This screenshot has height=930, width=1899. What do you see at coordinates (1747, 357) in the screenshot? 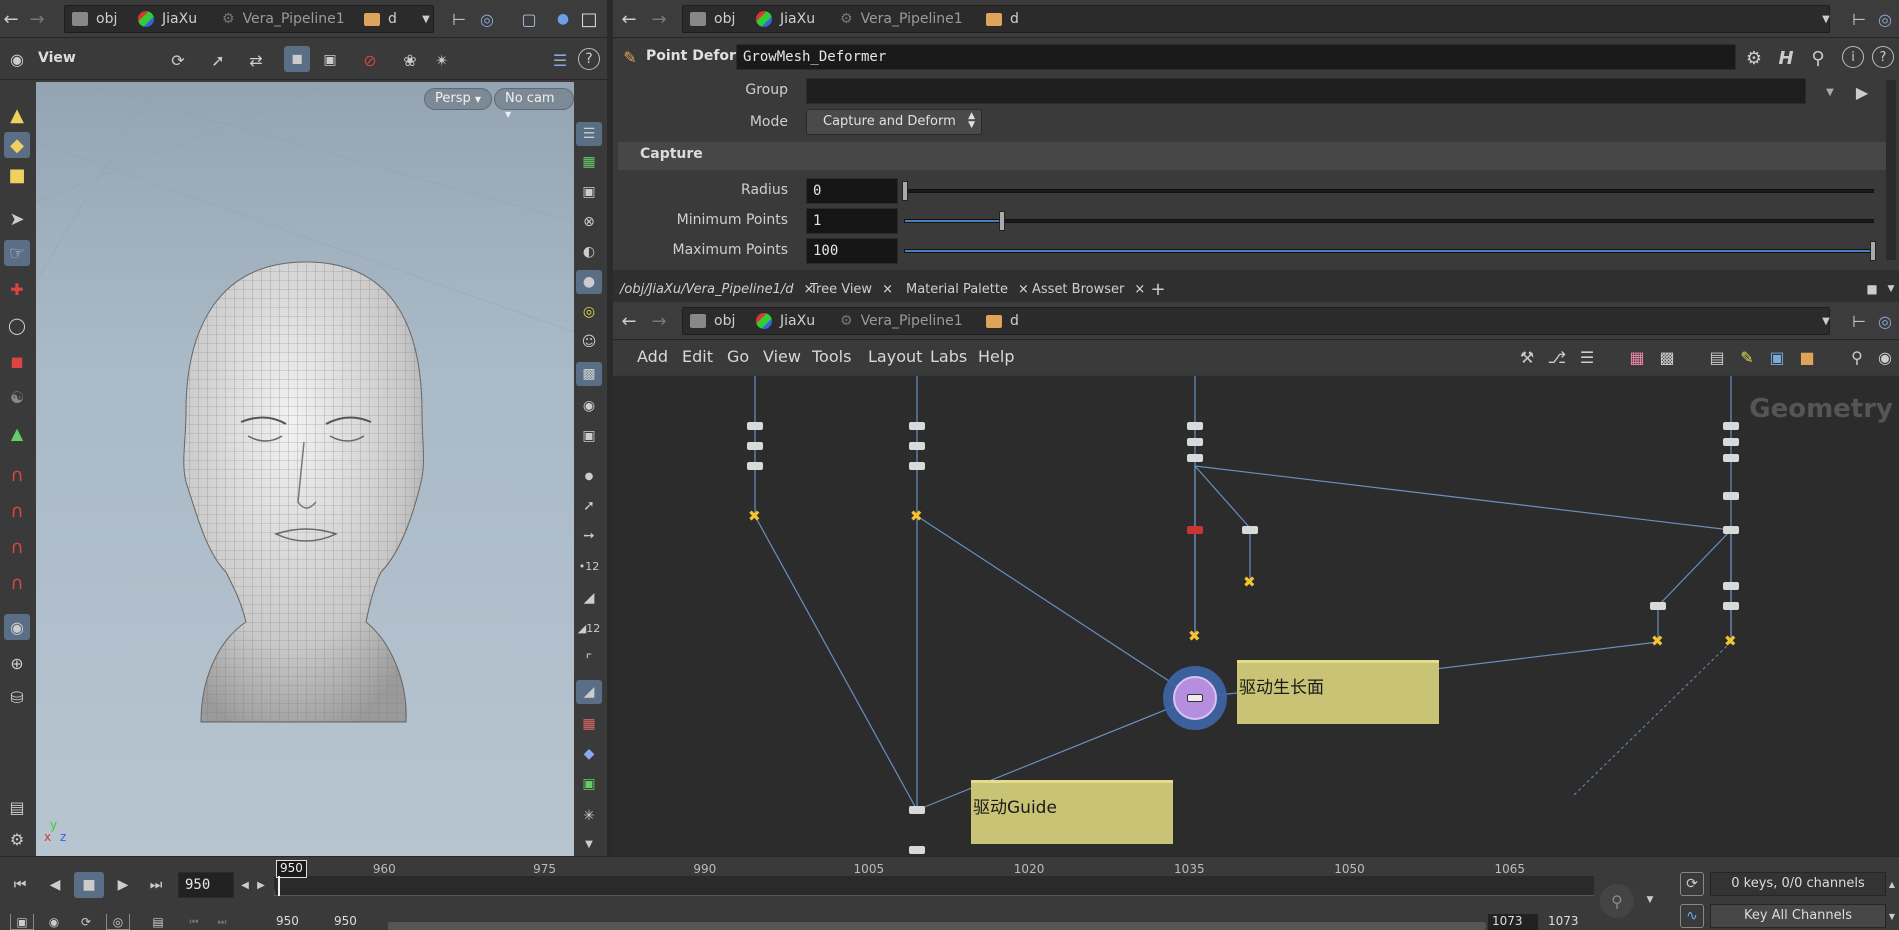
I see `sticky-note-icon: ✎` at bounding box center [1747, 357].